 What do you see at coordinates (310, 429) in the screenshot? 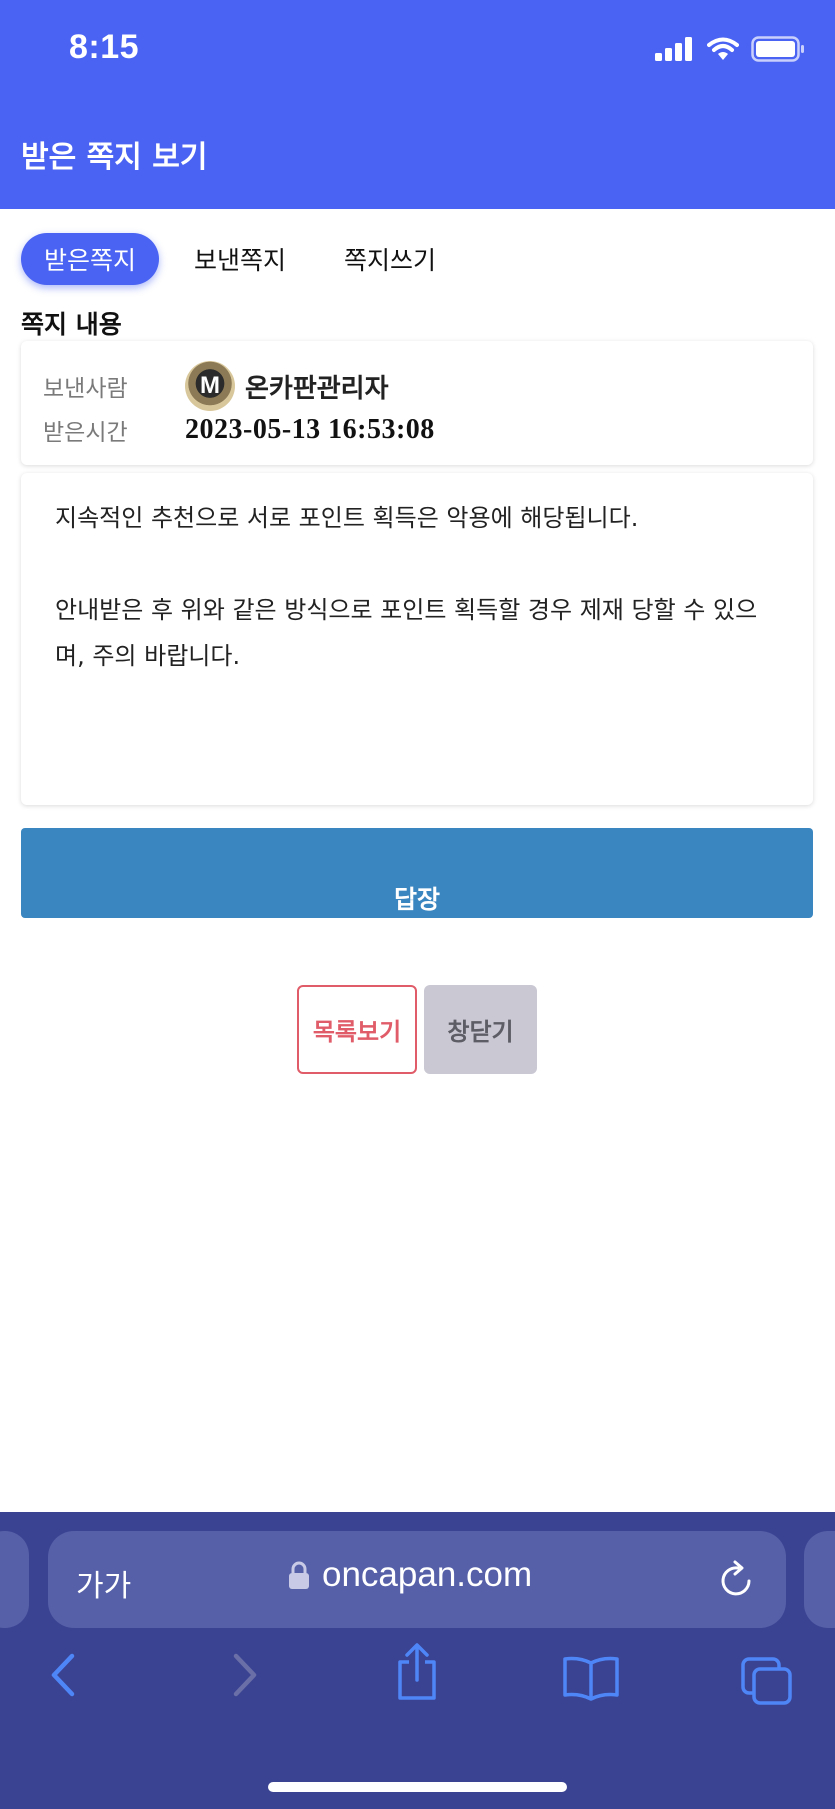
I see `received-time: 2023-05-13 16:53:08` at bounding box center [310, 429].